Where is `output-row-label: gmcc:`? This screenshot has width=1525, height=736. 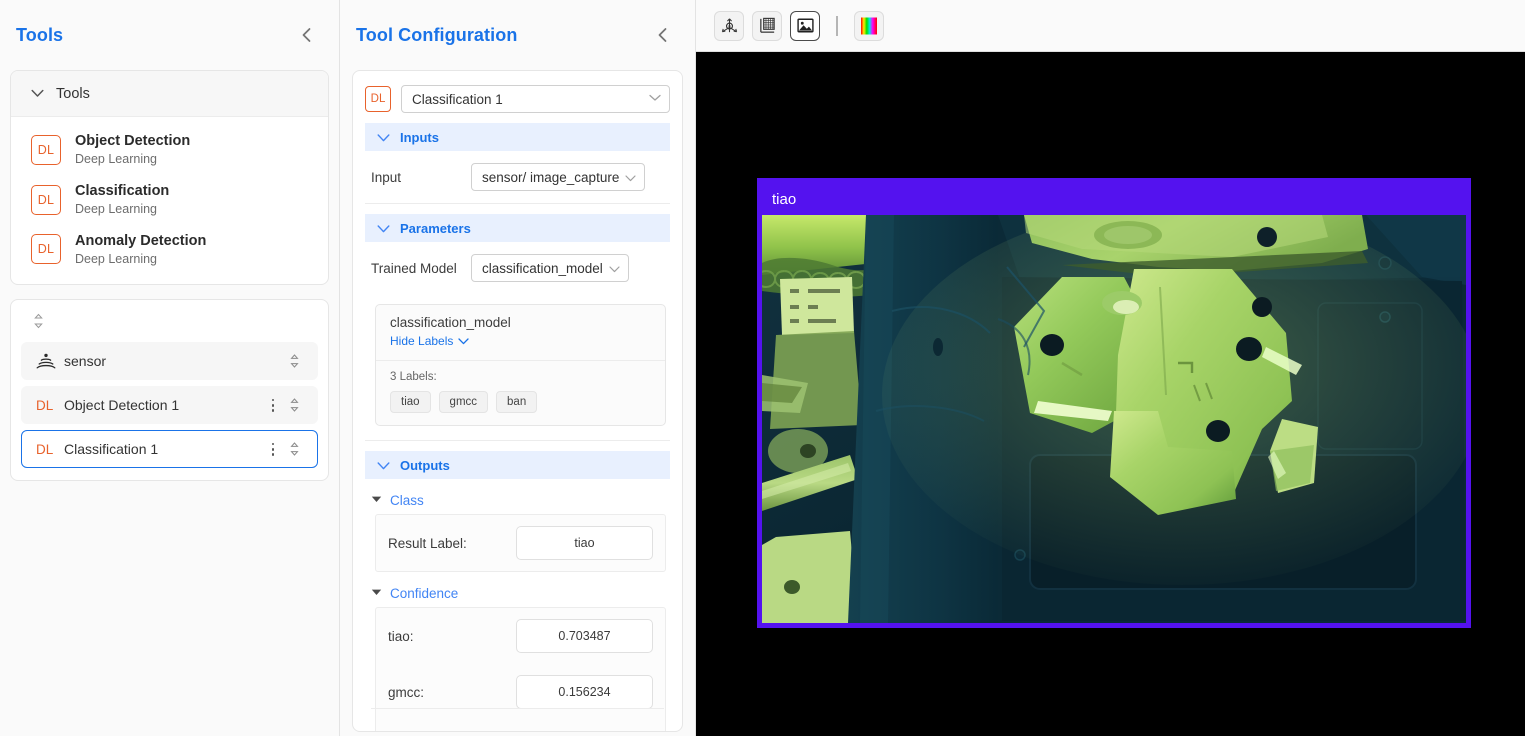 output-row-label: gmcc: is located at coordinates (406, 692).